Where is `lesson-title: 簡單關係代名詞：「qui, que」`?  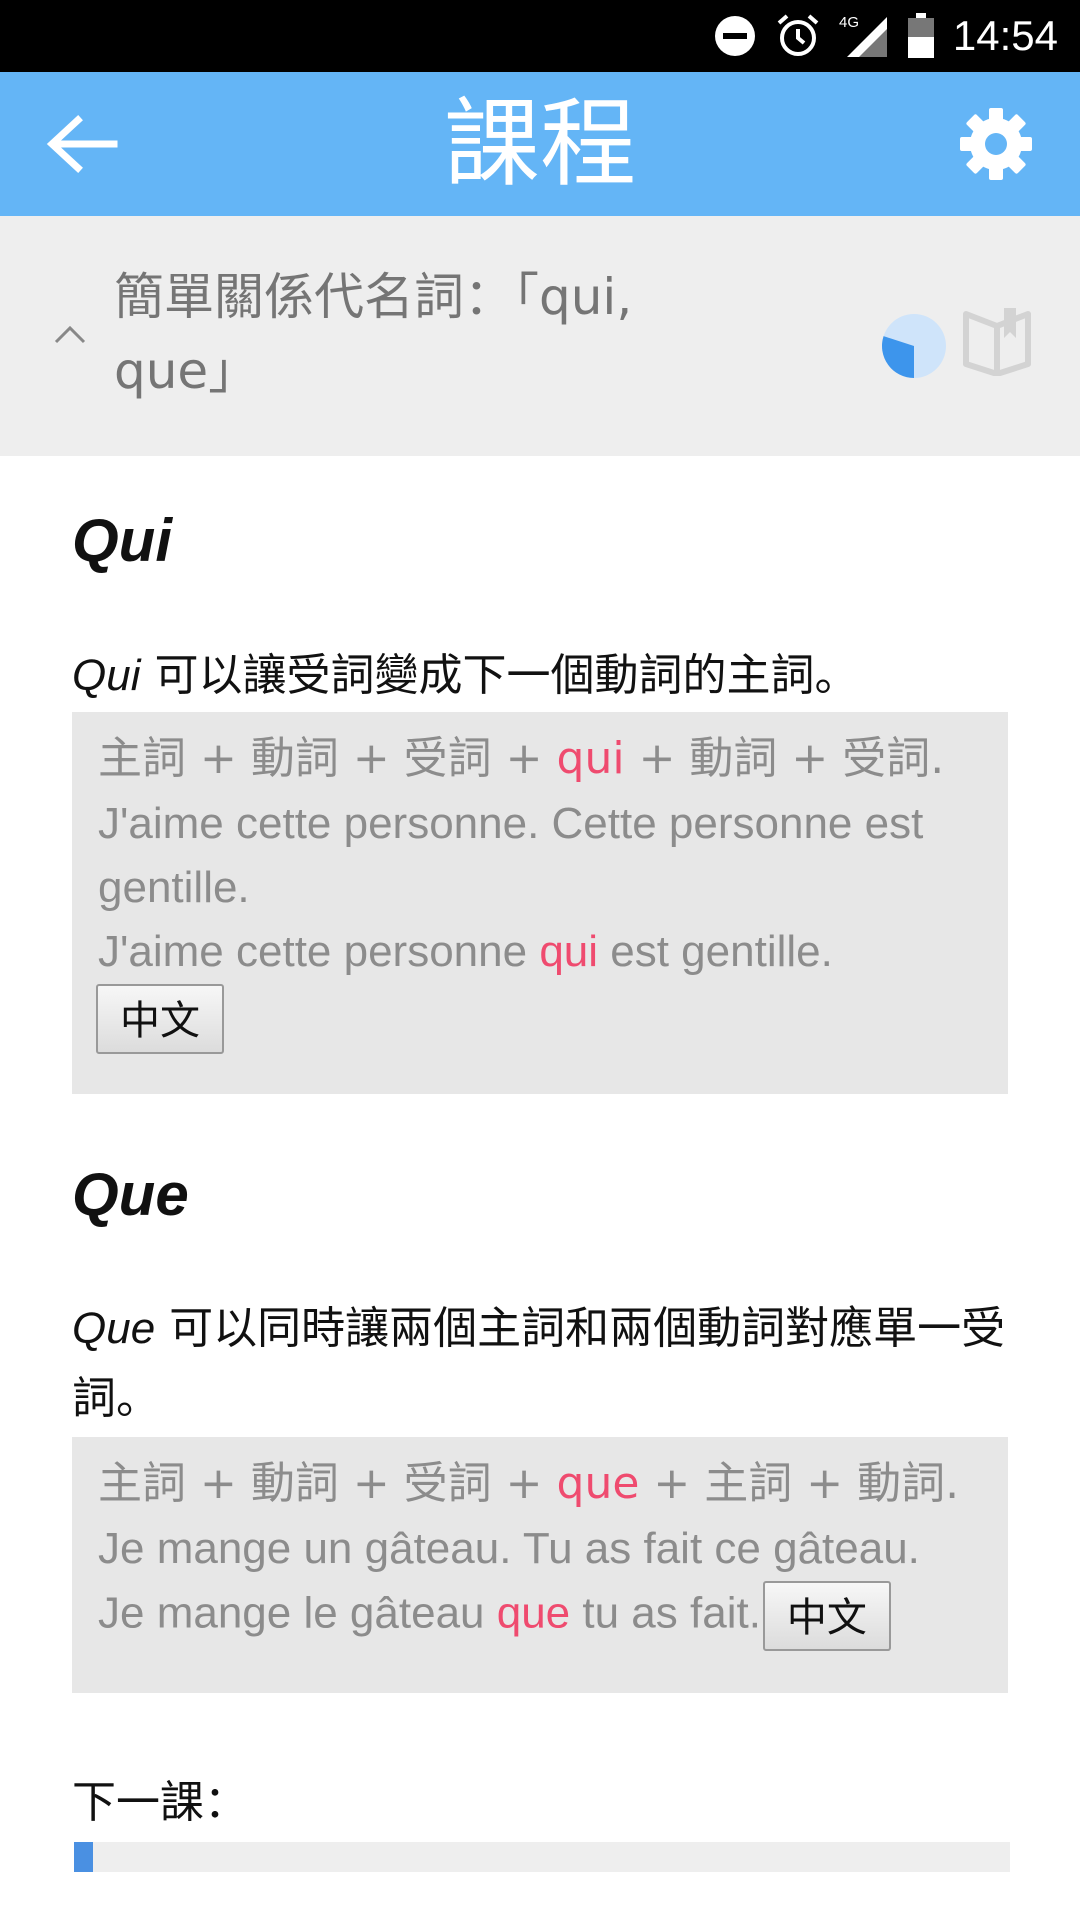
lesson-title: 簡單關係代名詞：「qui, que」 is located at coordinates (373, 334).